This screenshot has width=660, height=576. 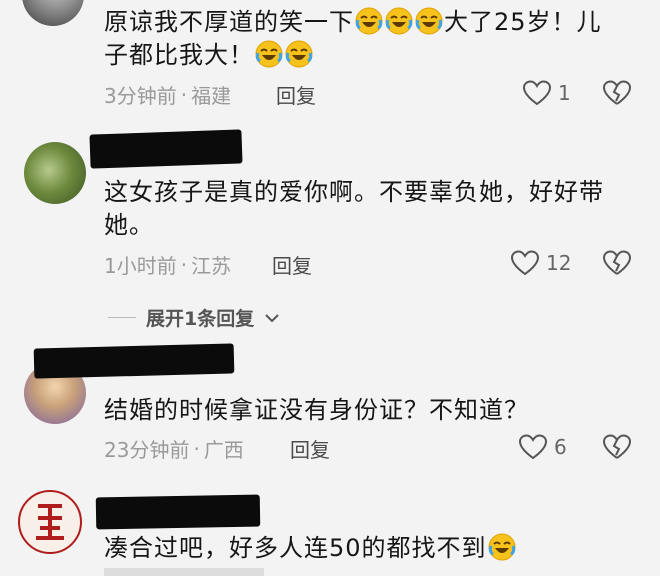 I want to click on expand-replies-button: 展开1条回复, so click(x=194, y=317).